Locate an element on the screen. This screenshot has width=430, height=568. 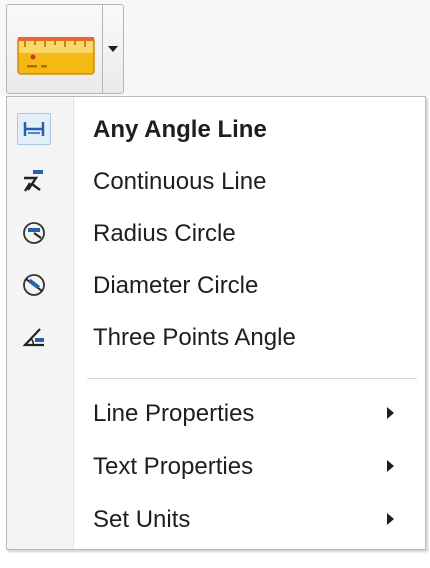
menu-item-any-angle-line: Any Angle Line is located at coordinates (216, 129).